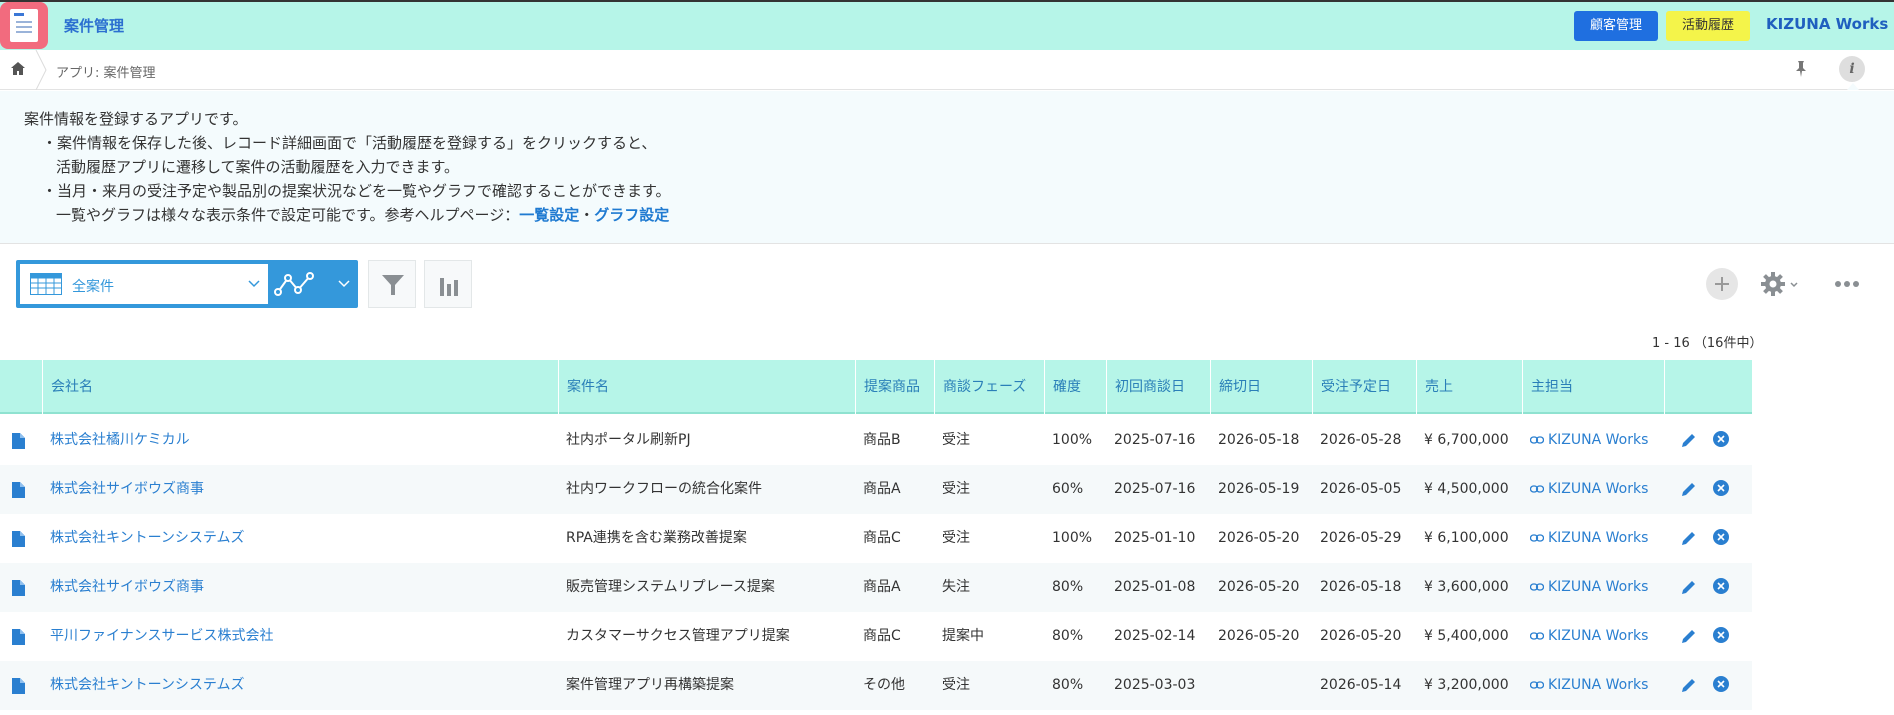 This screenshot has height=715, width=1894. Describe the element at coordinates (631, 215) in the screenshot. I see `help-link-graph-settings: グラフ設定` at that location.